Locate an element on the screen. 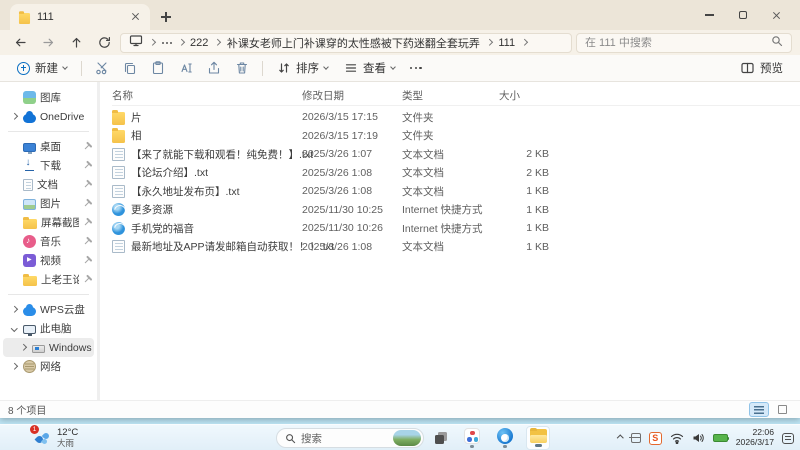  up-button is located at coordinates (76, 43).